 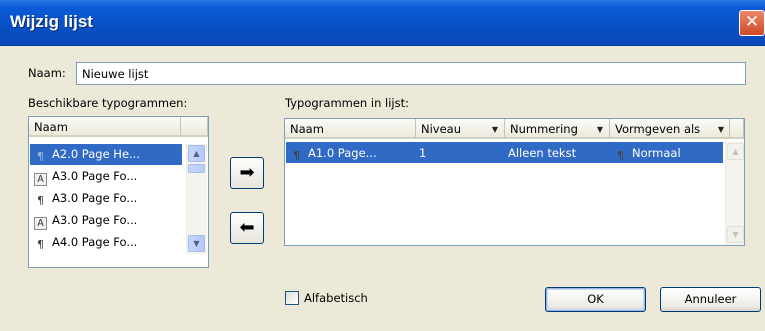 What do you see at coordinates (196, 168) in the screenshot?
I see `scroll-thumb` at bounding box center [196, 168].